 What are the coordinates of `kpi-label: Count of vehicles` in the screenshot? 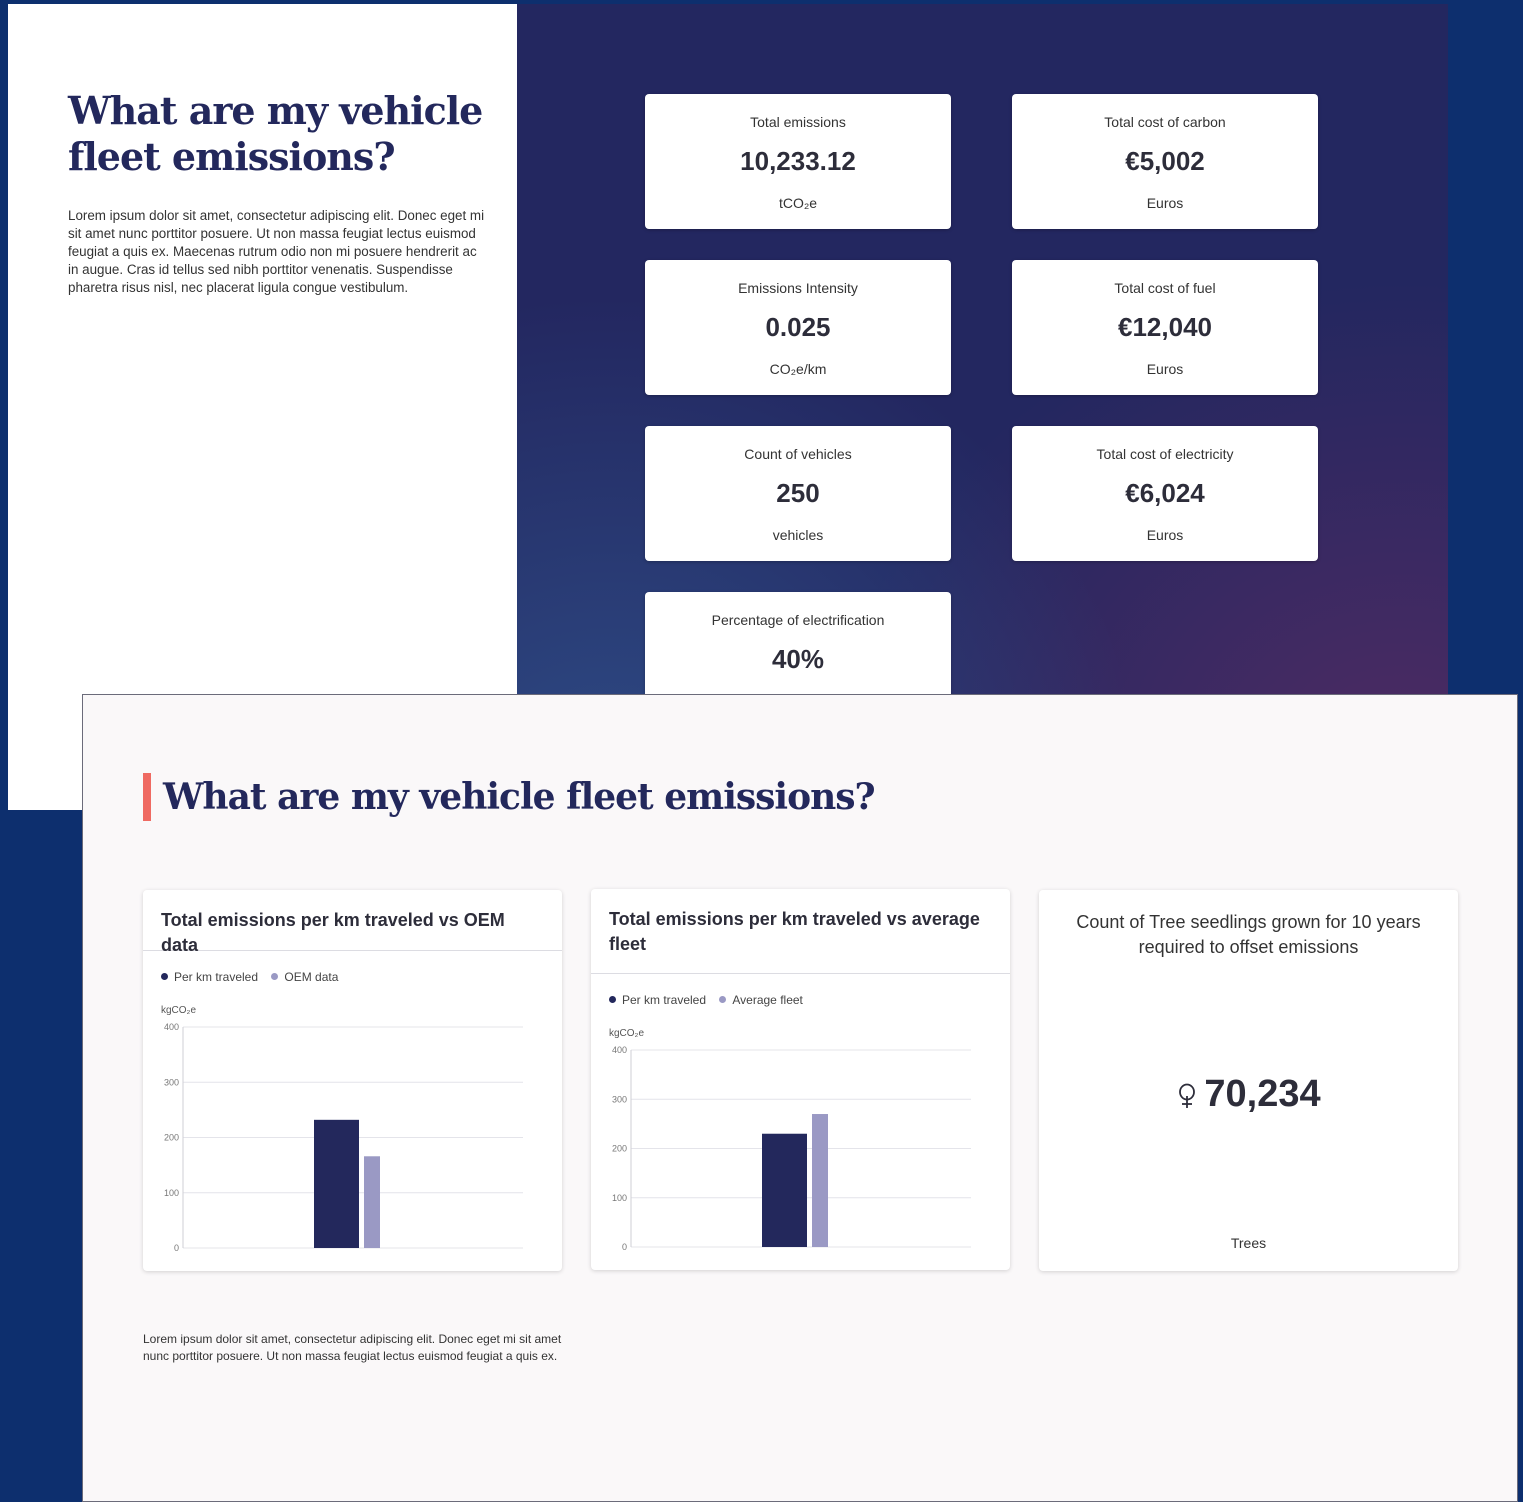 It's located at (798, 454).